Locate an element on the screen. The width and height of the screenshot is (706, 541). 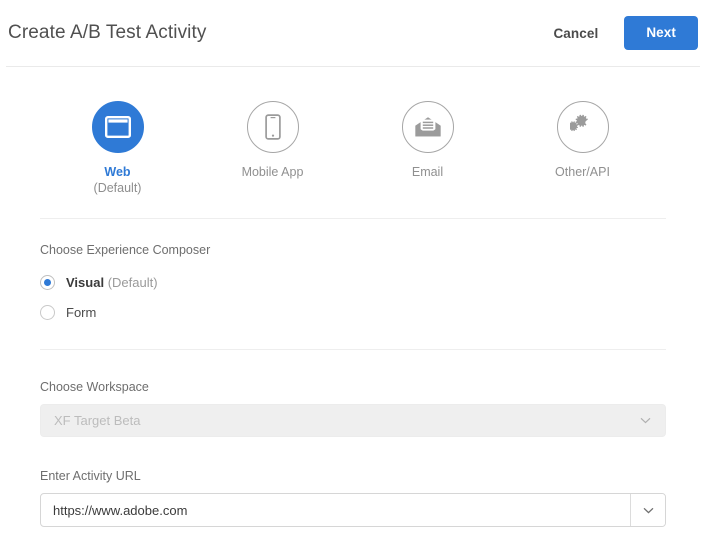
activity-url-input is located at coordinates (335, 510).